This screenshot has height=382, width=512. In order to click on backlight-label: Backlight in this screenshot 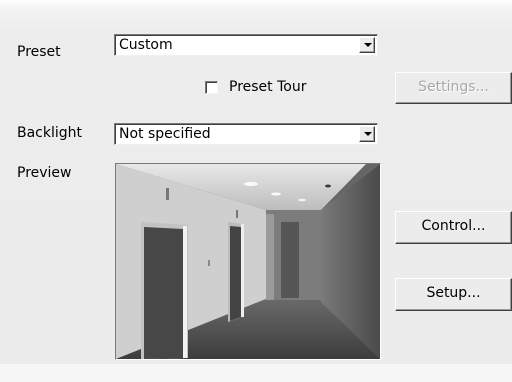, I will do `click(50, 133)`.